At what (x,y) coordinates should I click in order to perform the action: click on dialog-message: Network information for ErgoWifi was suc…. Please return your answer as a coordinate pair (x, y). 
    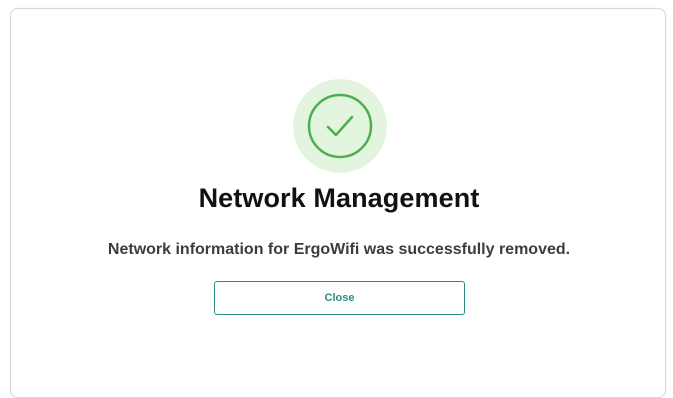
    Looking at the image, I should click on (339, 249).